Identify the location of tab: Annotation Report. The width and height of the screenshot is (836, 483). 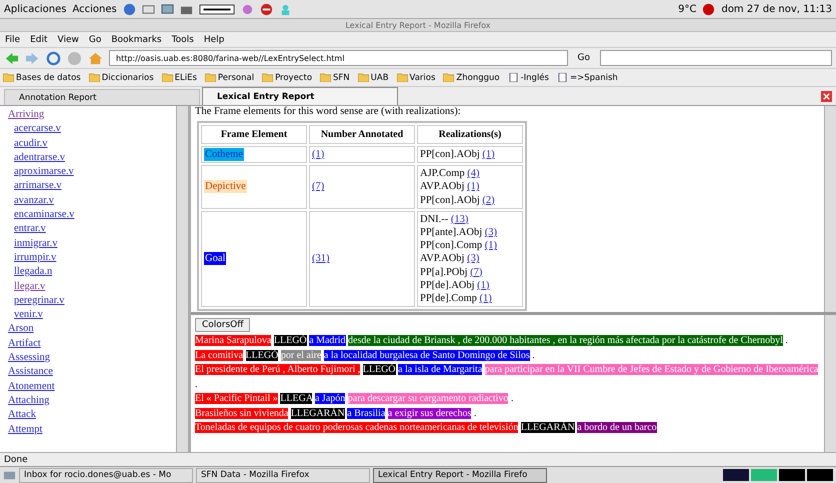
(102, 97).